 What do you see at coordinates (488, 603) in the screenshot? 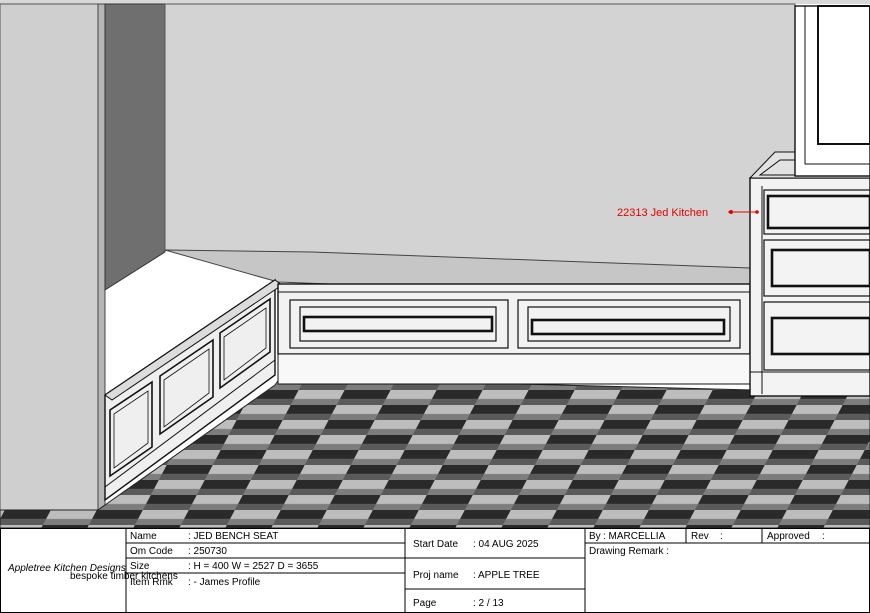
I see `page-value: : 2 / 13` at bounding box center [488, 603].